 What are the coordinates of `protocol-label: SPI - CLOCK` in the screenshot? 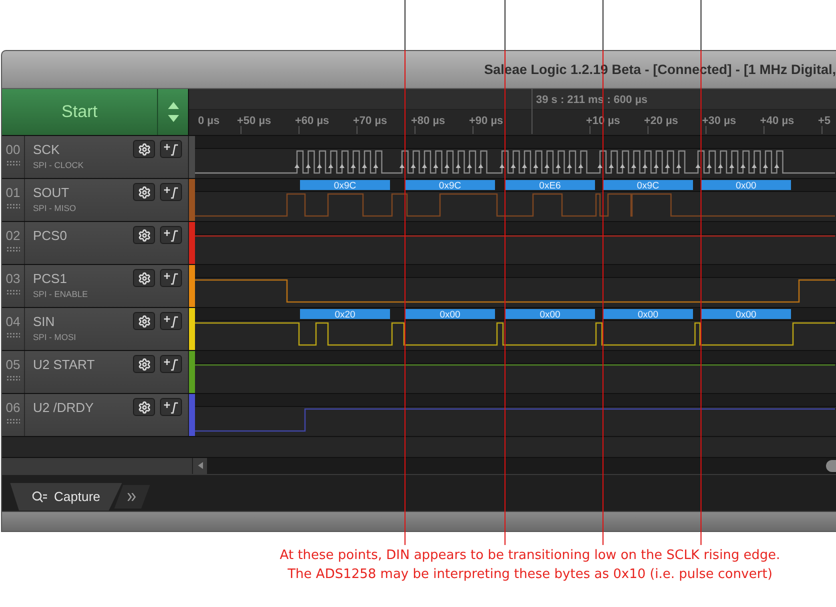 It's located at (59, 165).